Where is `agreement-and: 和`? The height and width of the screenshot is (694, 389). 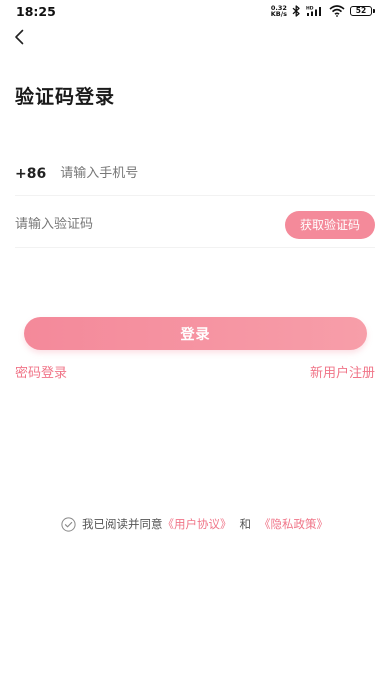 agreement-and: 和 is located at coordinates (245, 524).